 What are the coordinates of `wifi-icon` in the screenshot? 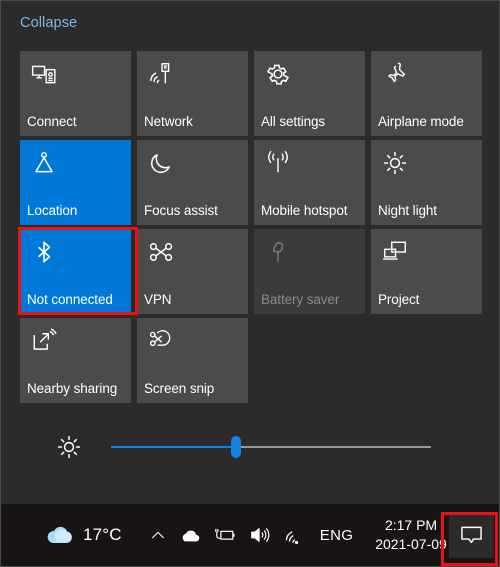 It's located at (295, 535).